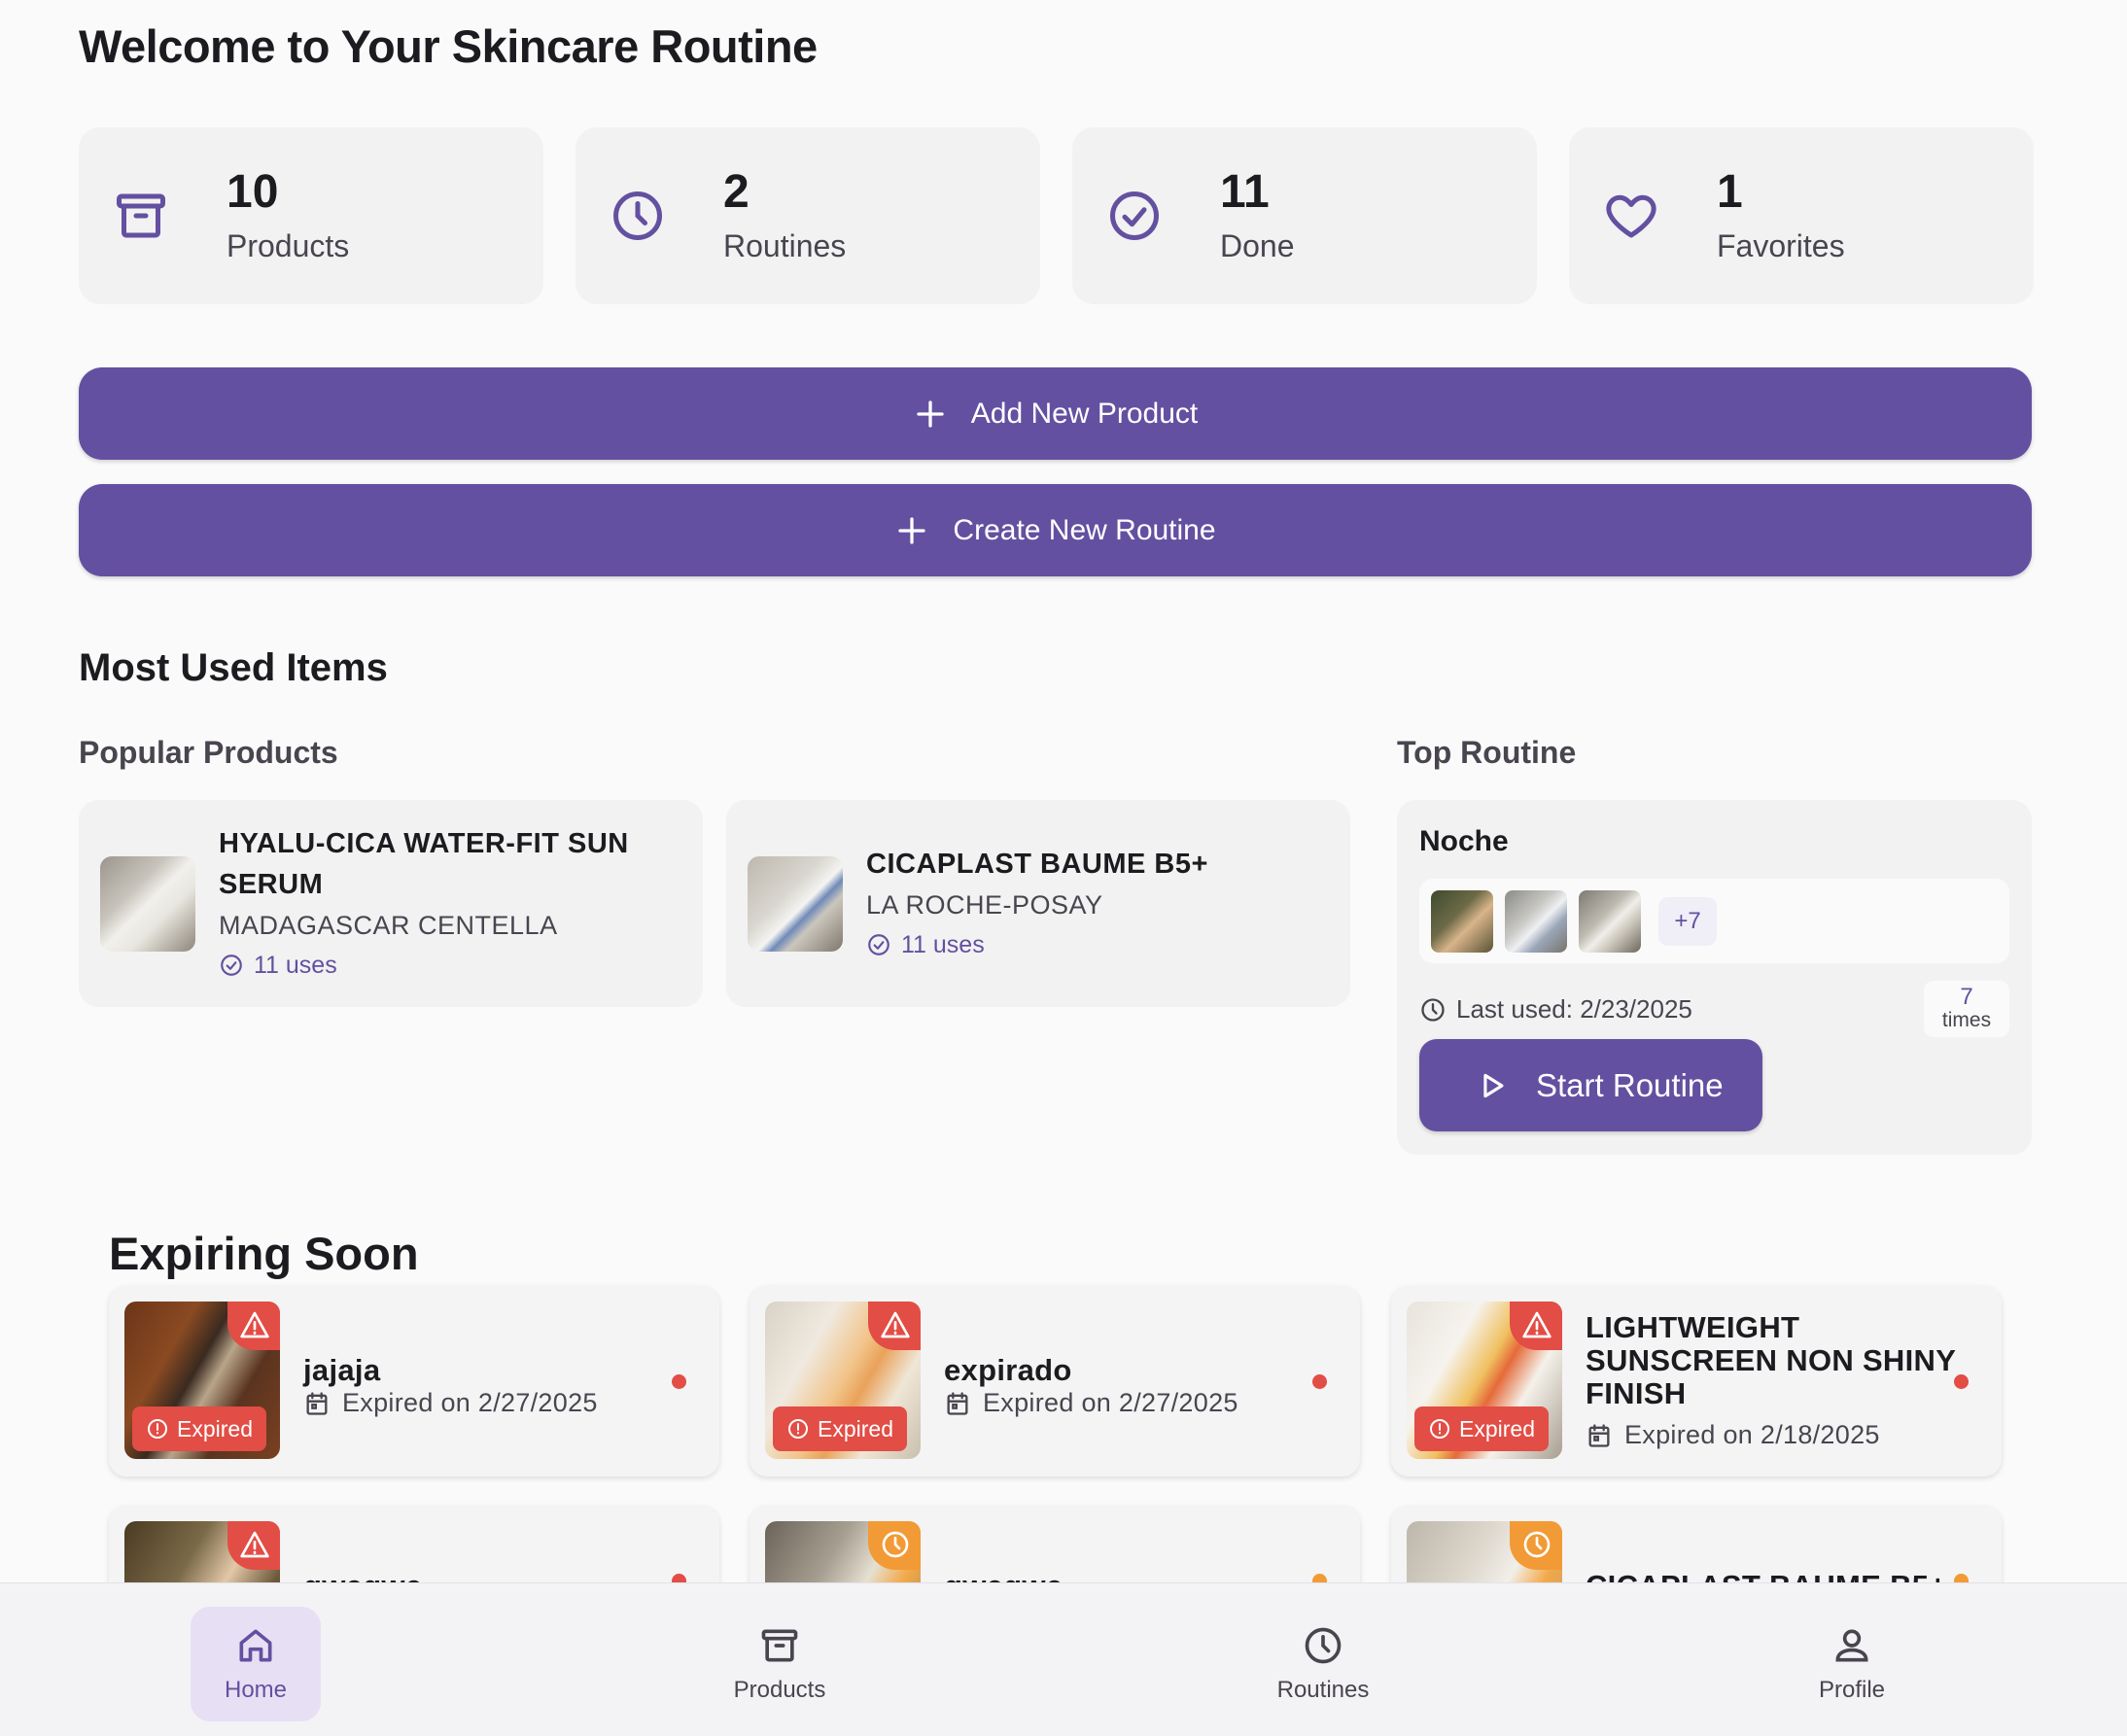  I want to click on home-icon, so click(255, 1646).